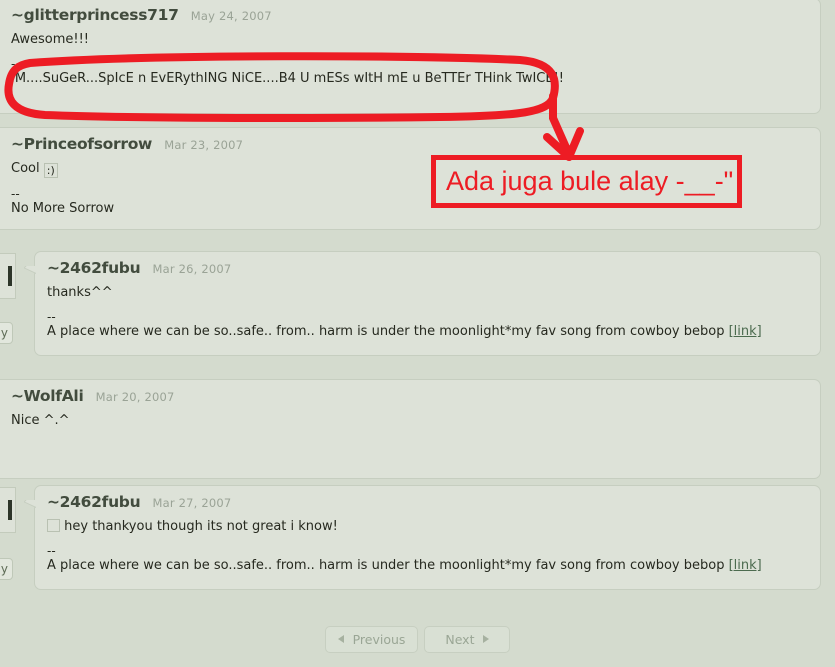 This screenshot has height=667, width=835. I want to click on comment-body-text: Cool, so click(25, 168).